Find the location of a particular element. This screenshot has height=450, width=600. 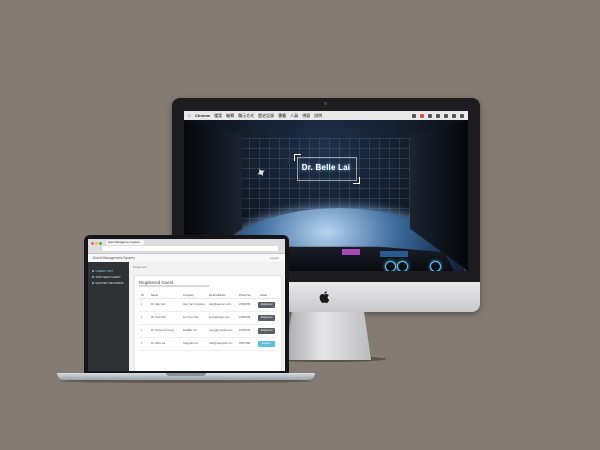

battery-icon is located at coordinates (438, 115).